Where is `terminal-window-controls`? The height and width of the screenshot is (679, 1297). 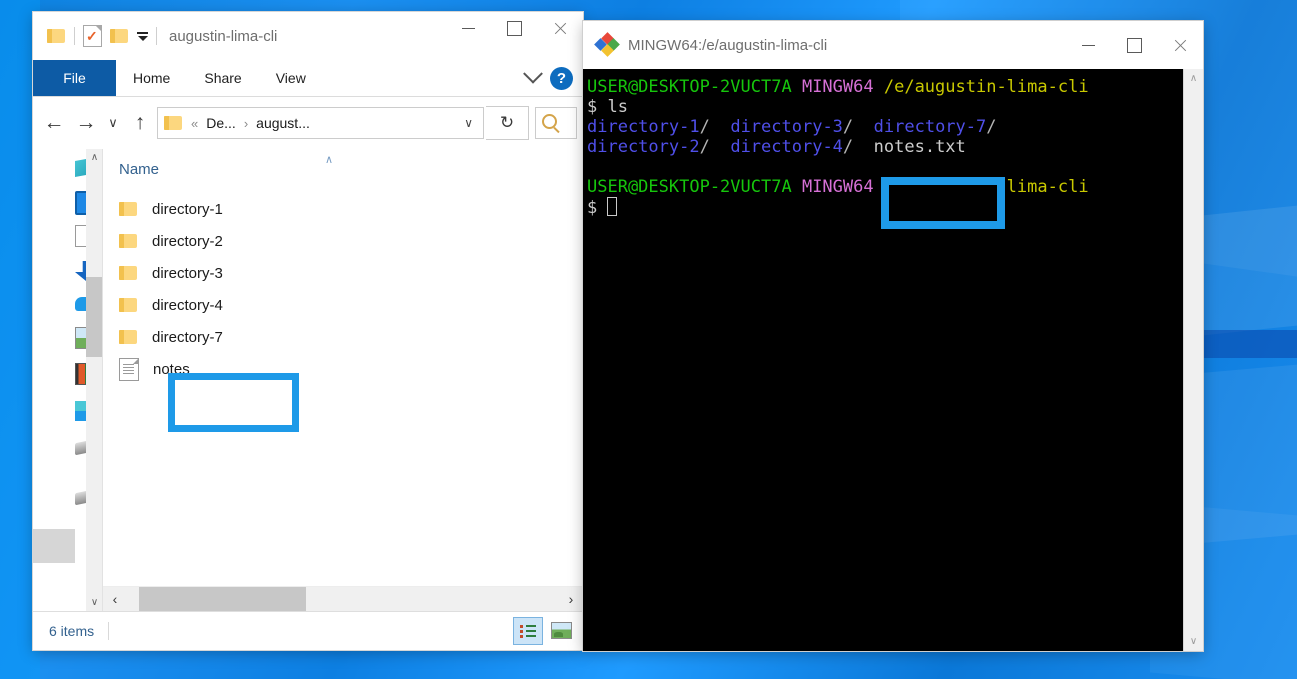
terminal-window-controls is located at coordinates (1134, 45).